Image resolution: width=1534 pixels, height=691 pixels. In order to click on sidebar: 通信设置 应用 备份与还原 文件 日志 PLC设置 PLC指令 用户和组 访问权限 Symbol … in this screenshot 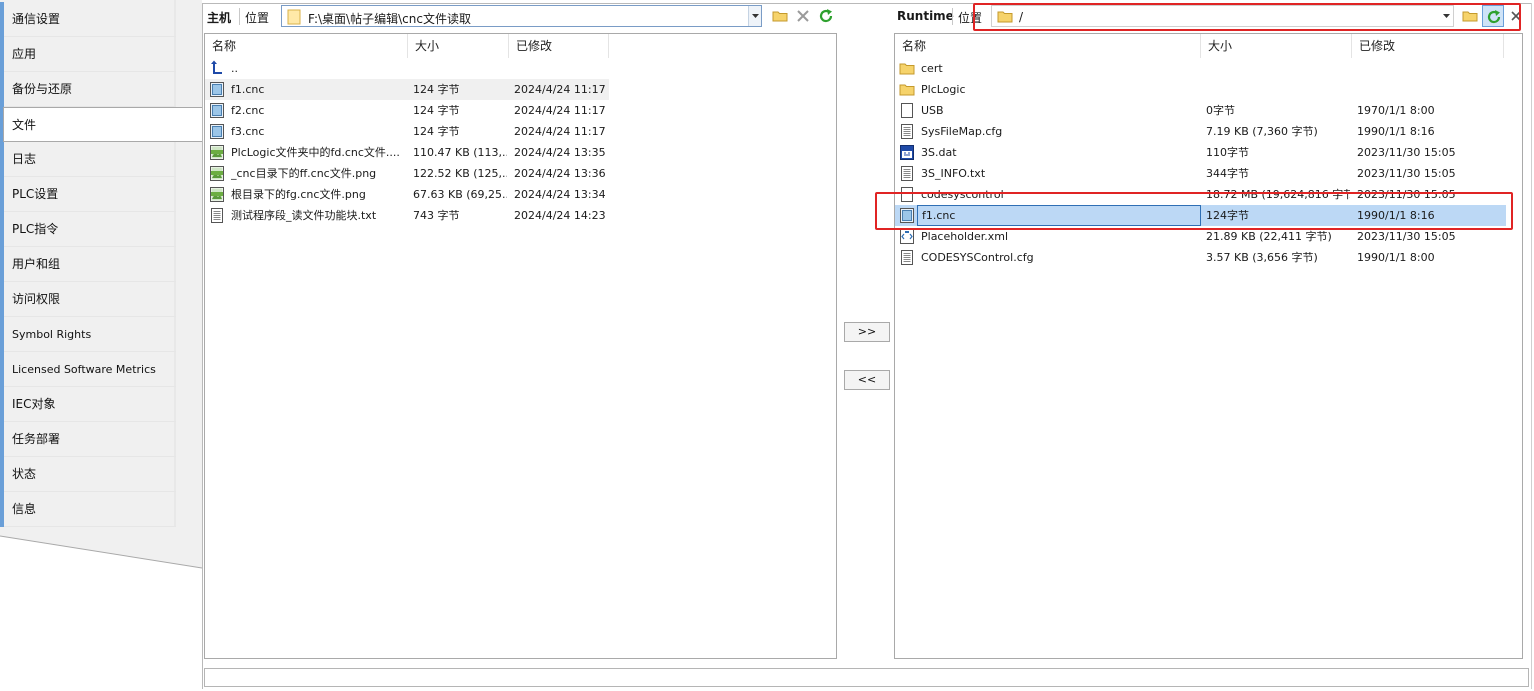, I will do `click(101, 345)`.